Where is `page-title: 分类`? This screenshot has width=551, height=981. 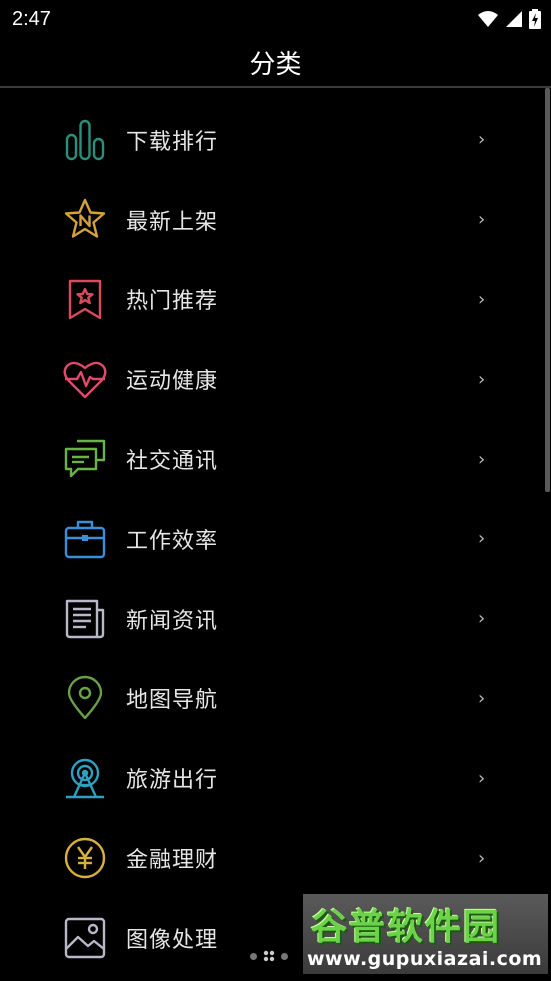
page-title: 分类 is located at coordinates (275, 64).